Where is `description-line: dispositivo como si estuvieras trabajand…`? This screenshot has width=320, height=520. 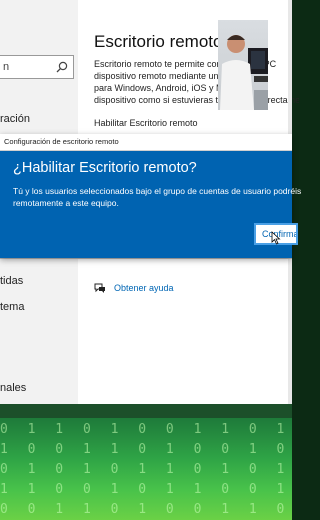
description-line: dispositivo como si estuvieras trabajand… is located at coordinates (196, 100).